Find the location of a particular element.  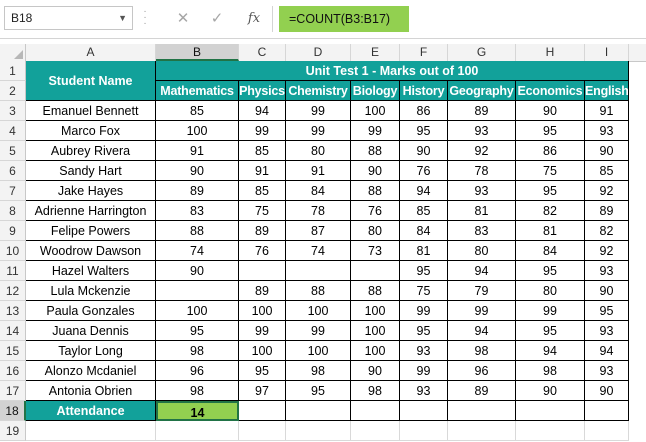

unit-test-header: Unit Test 1 - Marks out of 100 is located at coordinates (392, 71).